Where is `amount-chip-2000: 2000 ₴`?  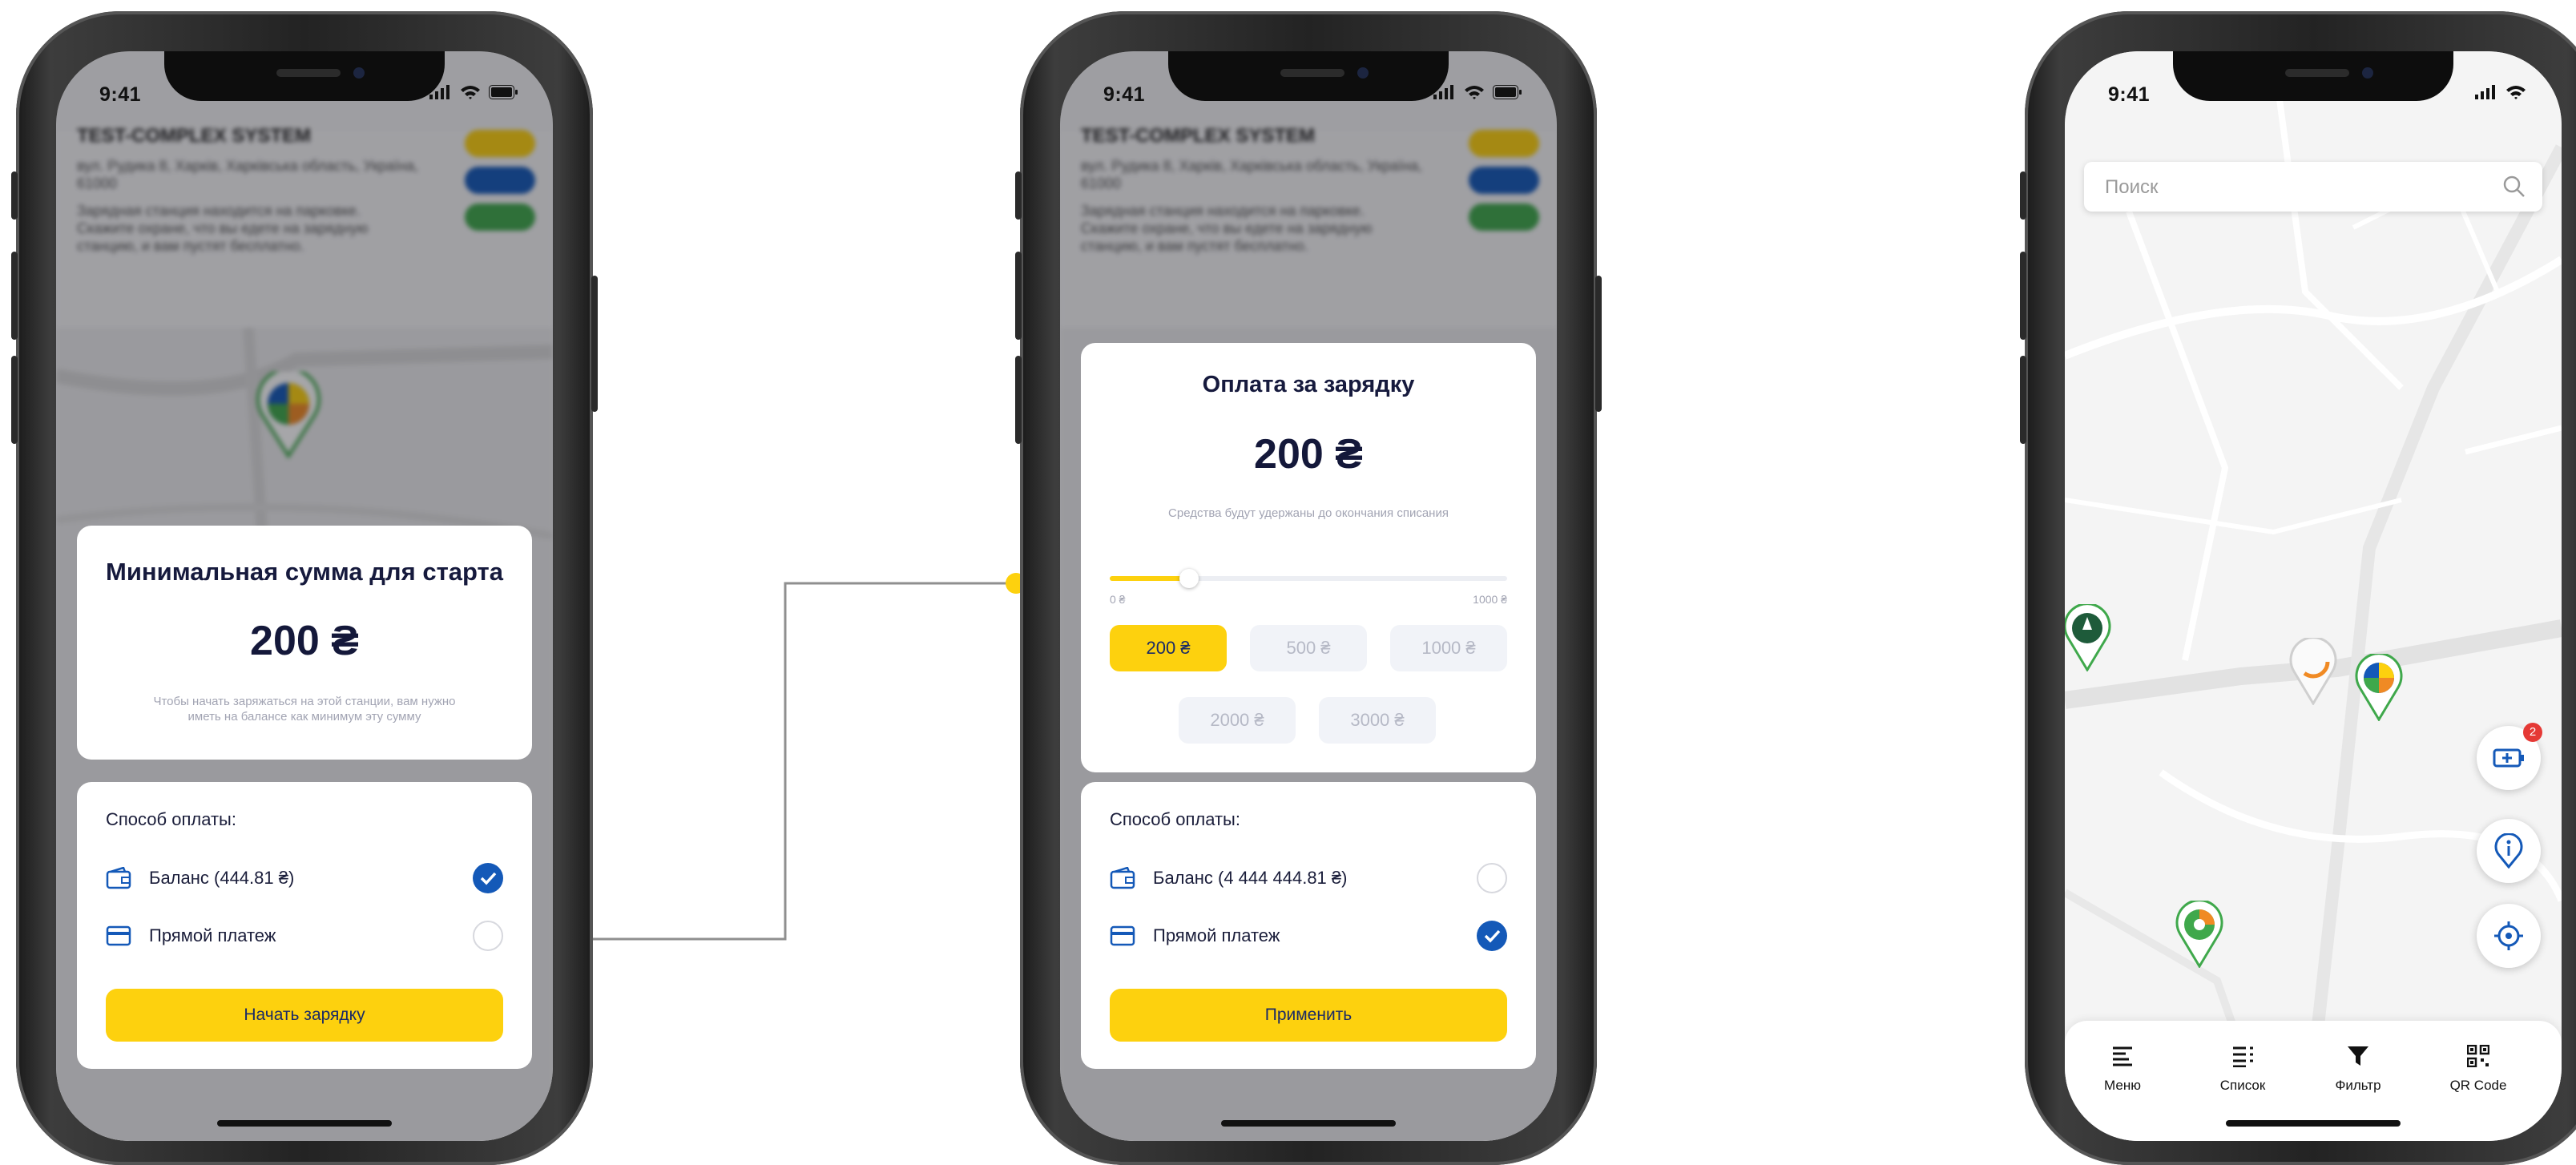 amount-chip-2000: 2000 ₴ is located at coordinates (1237, 721).